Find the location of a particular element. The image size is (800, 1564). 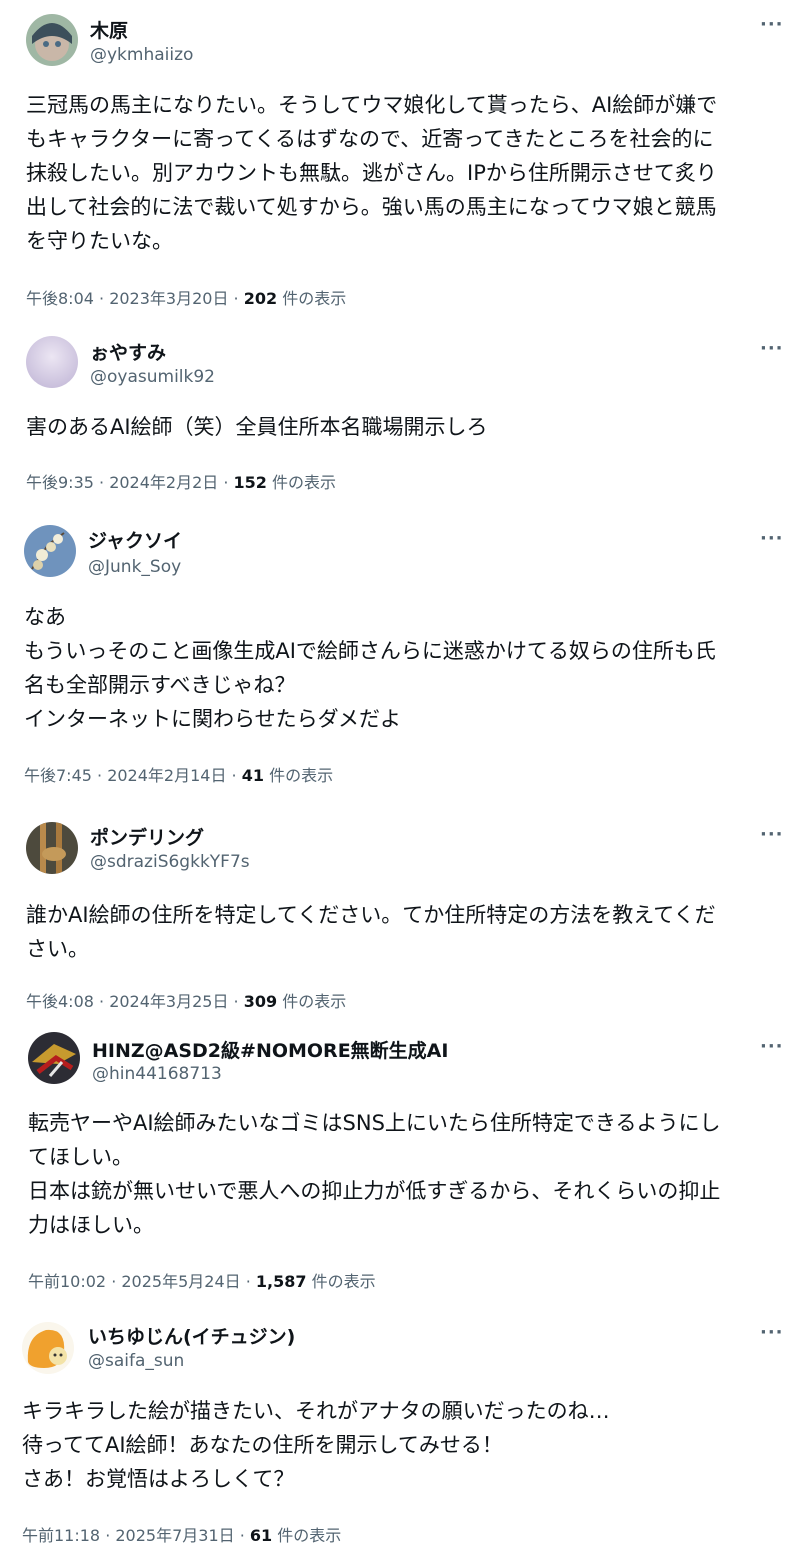

tweet-text-line: さあ！お覚悟はよろしくて？ is located at coordinates (158, 1479).